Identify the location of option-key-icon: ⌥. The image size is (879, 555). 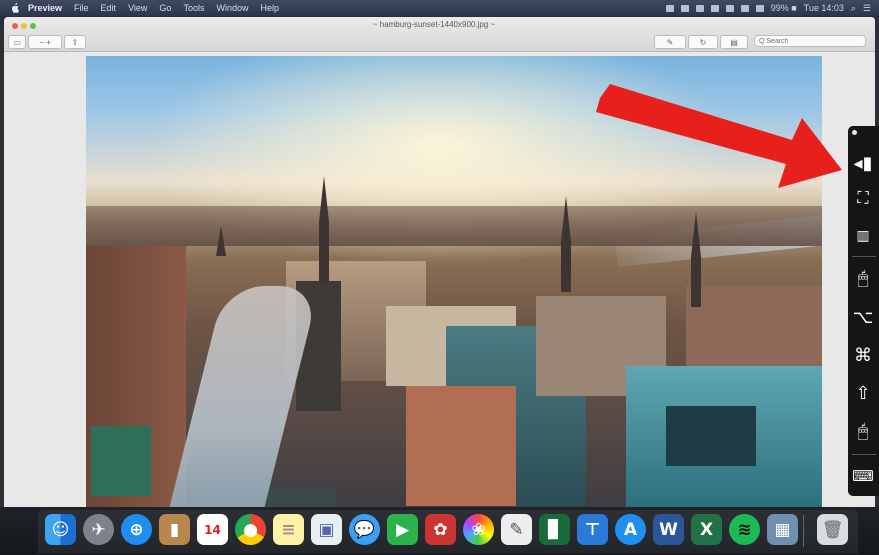
(863, 317).